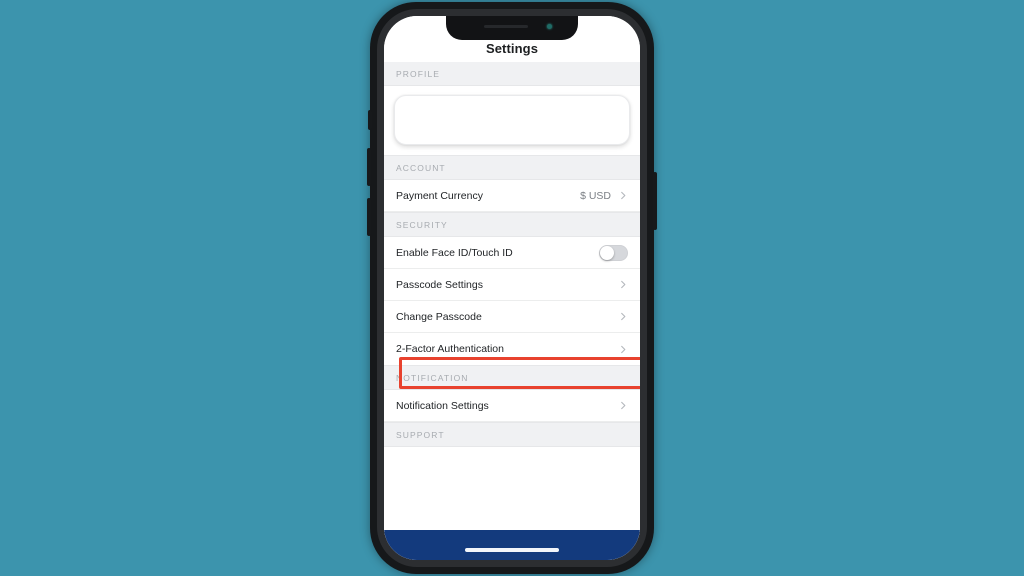  I want to click on section-header-support: SUPPORT, so click(512, 434).